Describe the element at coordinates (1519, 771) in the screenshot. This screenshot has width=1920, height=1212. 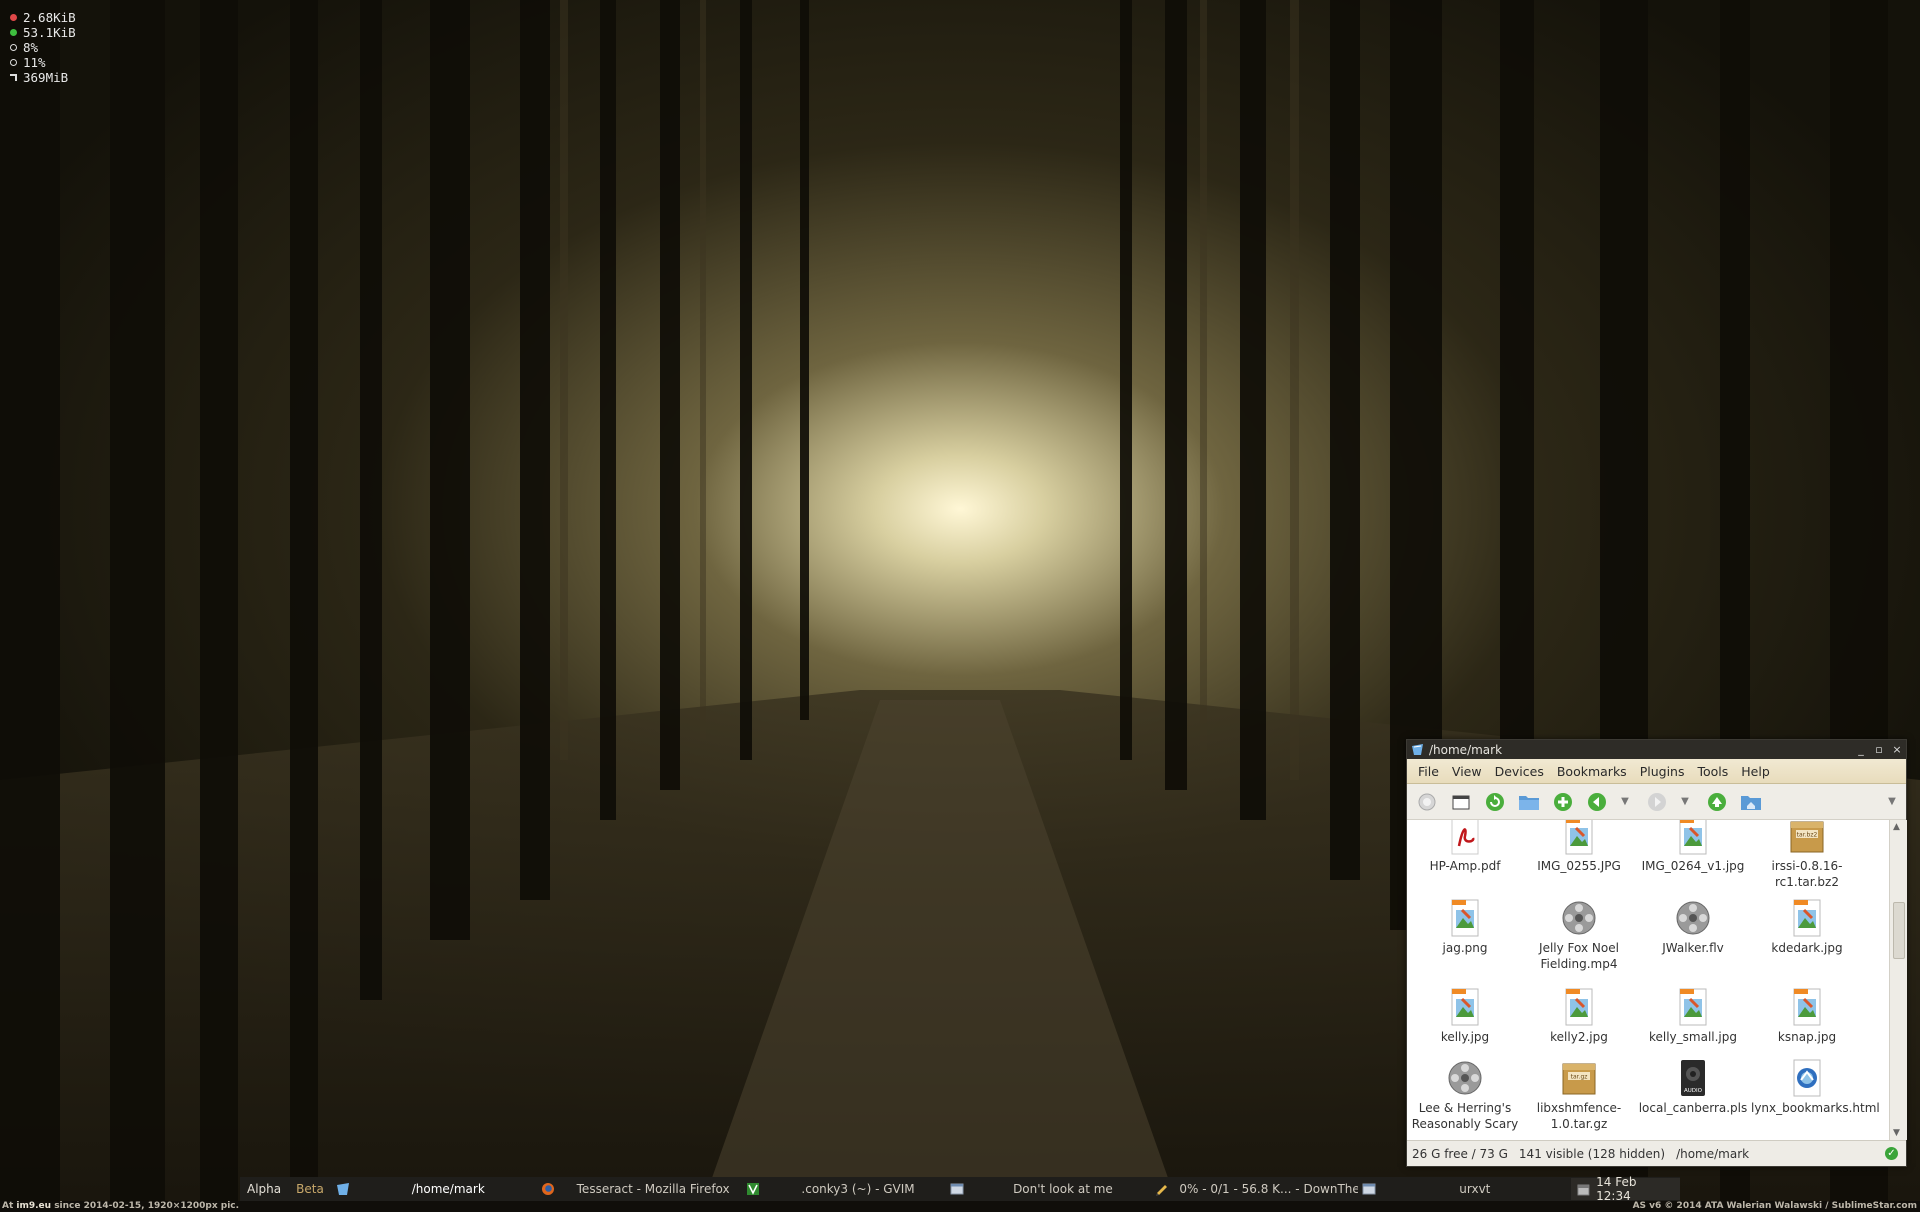
I see `menu-devices: Devices` at that location.